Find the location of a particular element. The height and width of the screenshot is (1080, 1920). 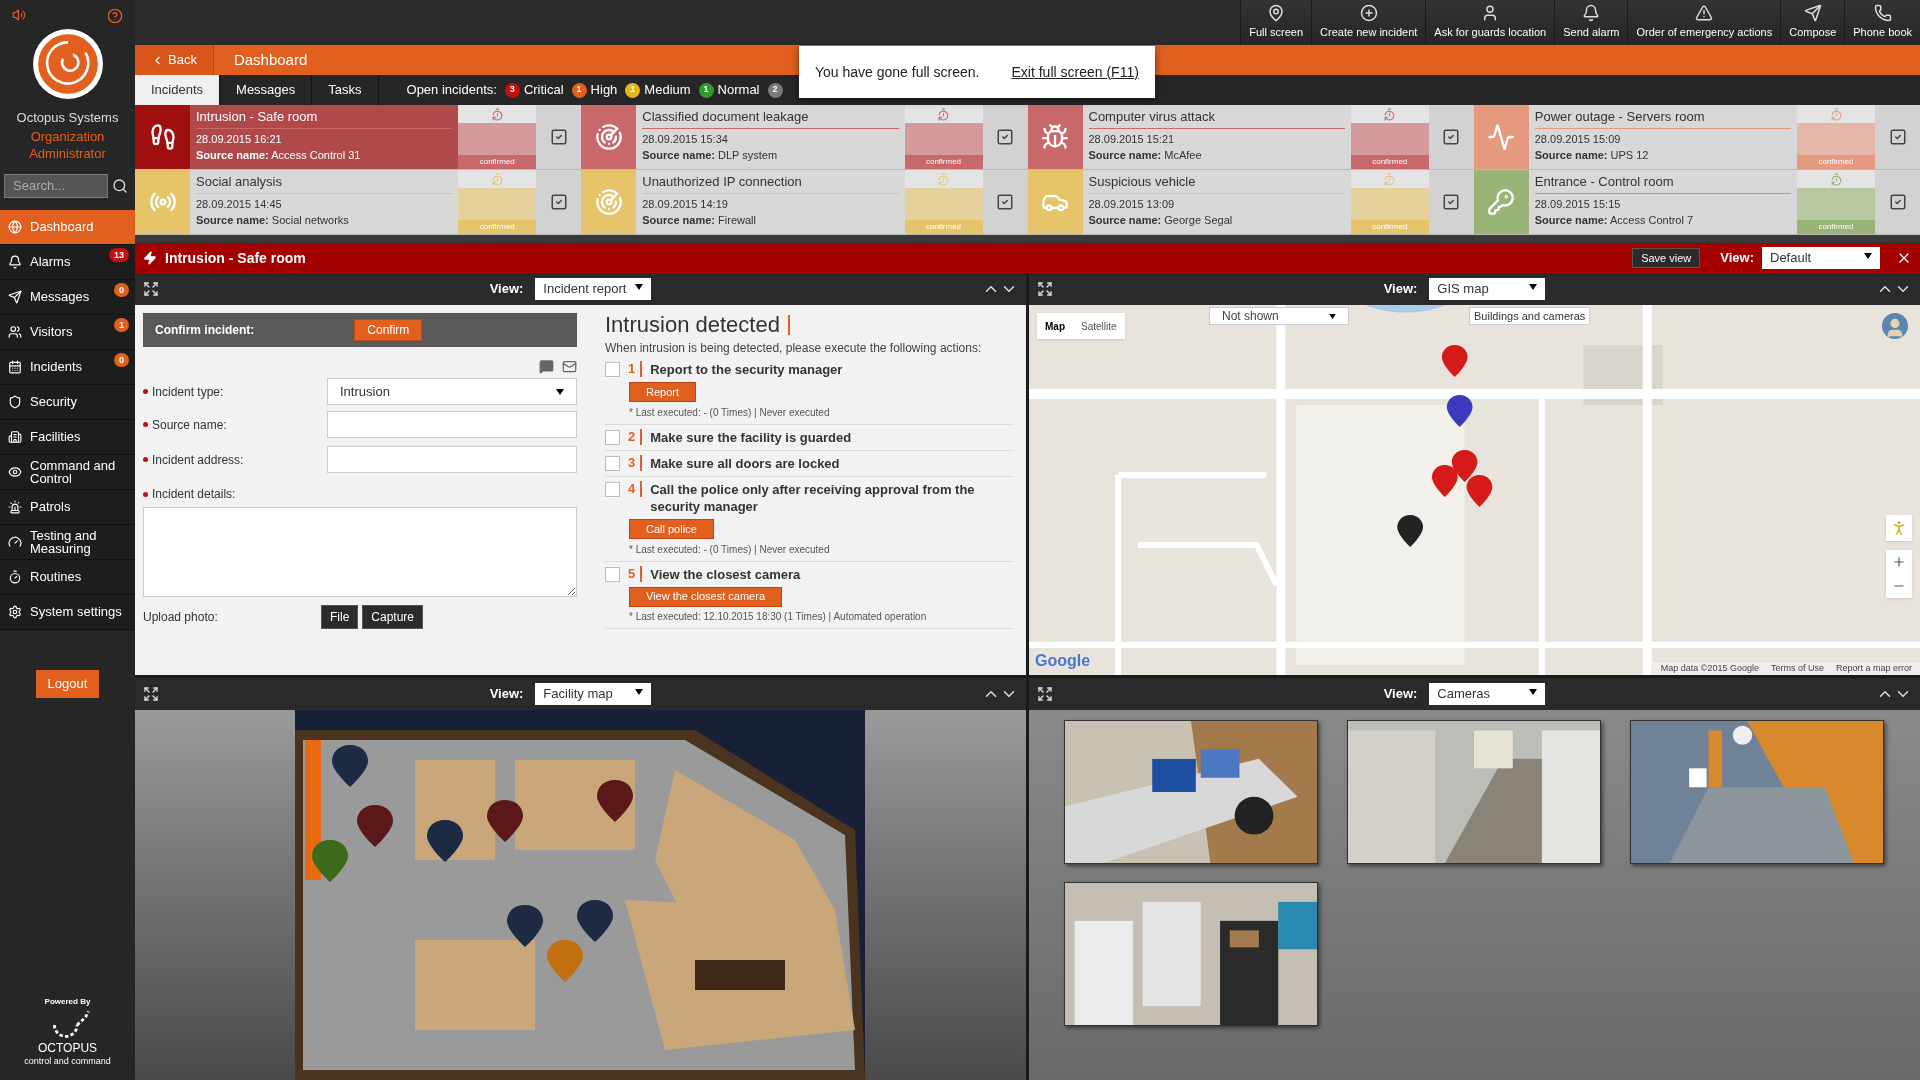

toolbar-button: Full screen is located at coordinates (1276, 22).